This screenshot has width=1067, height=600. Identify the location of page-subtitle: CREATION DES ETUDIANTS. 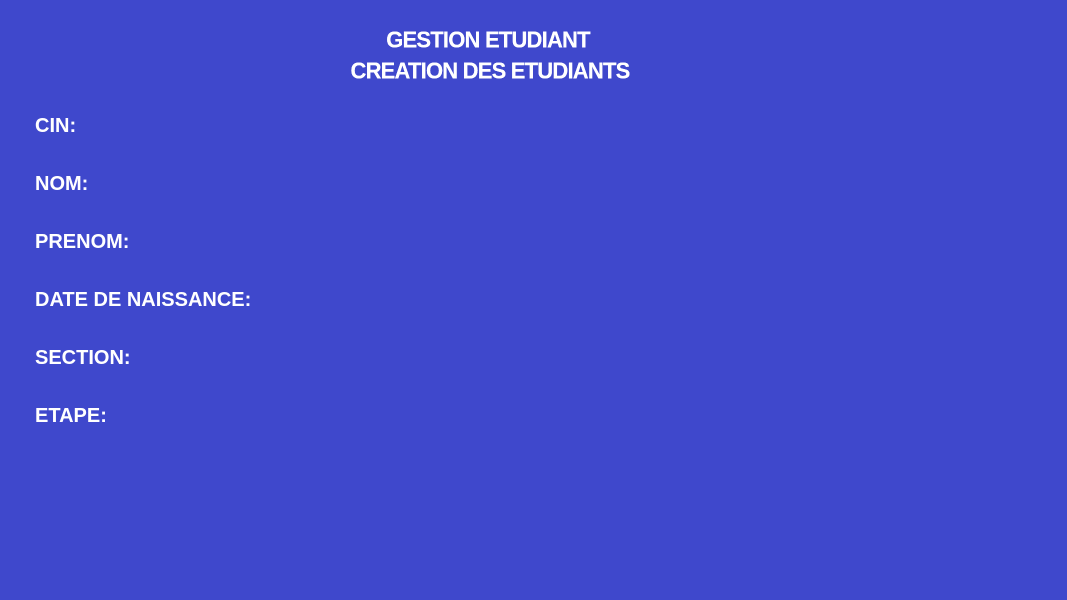
(490, 70).